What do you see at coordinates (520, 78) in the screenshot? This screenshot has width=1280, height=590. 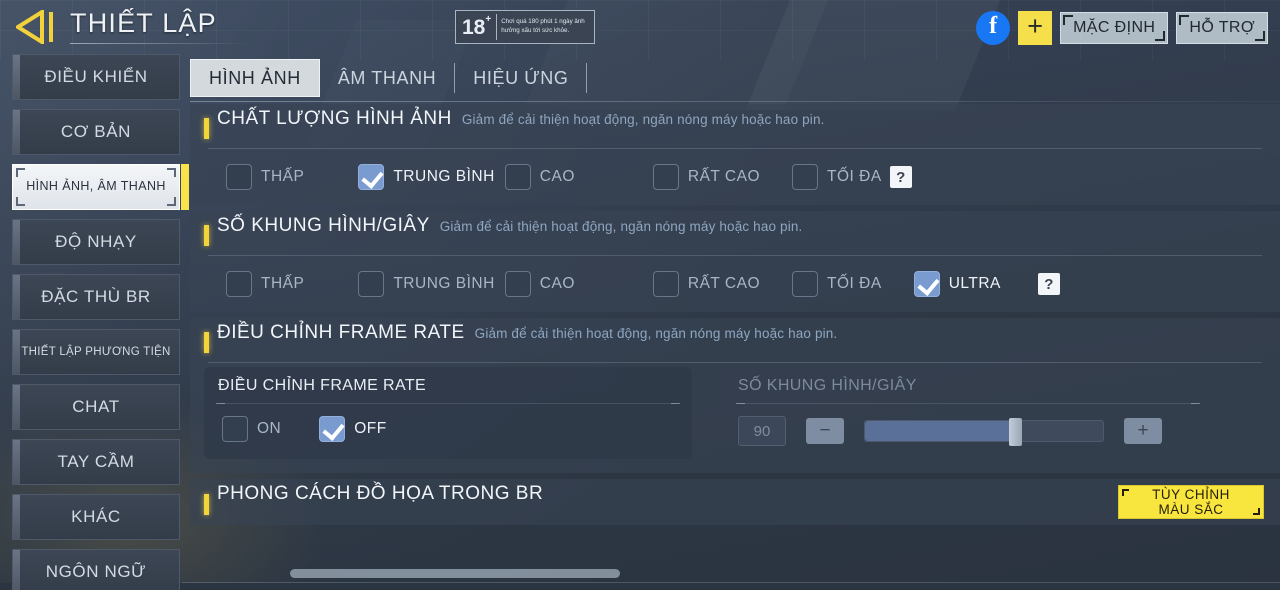 I see `tab-hieu-ung: HIỆU ỨNG` at bounding box center [520, 78].